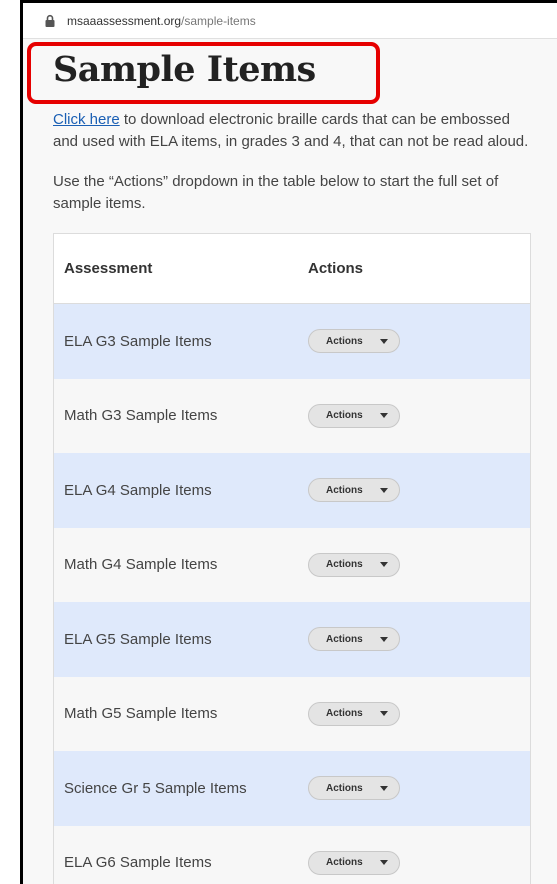 This screenshot has height=884, width=557. I want to click on assessment-name: ELA G4 Sample Items, so click(138, 490).